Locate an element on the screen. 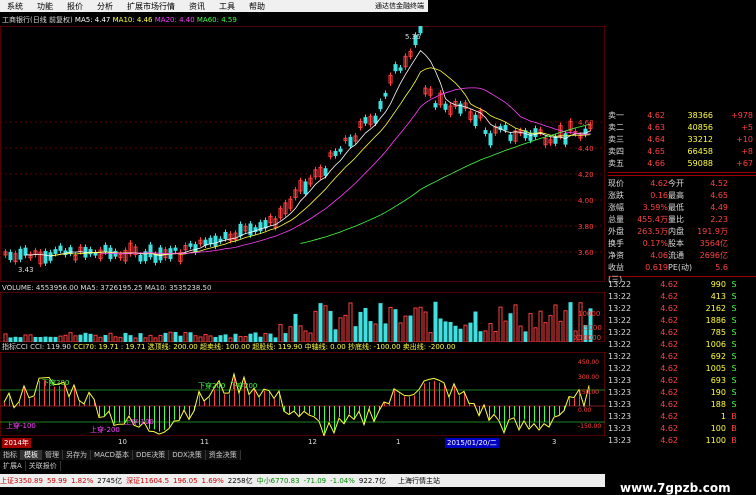 This screenshot has height=495, width=756. tick-row: 13:224.62785S is located at coordinates (682, 333).